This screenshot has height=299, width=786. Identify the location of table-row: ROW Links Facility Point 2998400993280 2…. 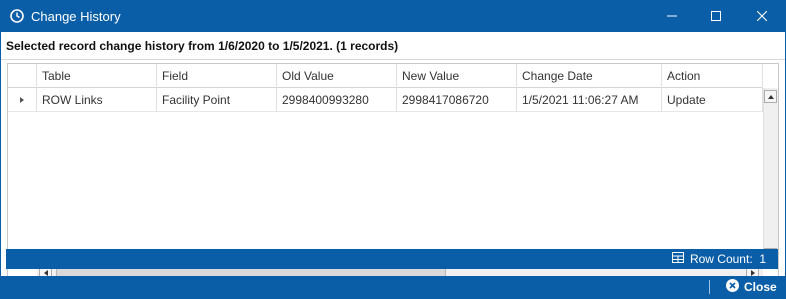
(385, 100).